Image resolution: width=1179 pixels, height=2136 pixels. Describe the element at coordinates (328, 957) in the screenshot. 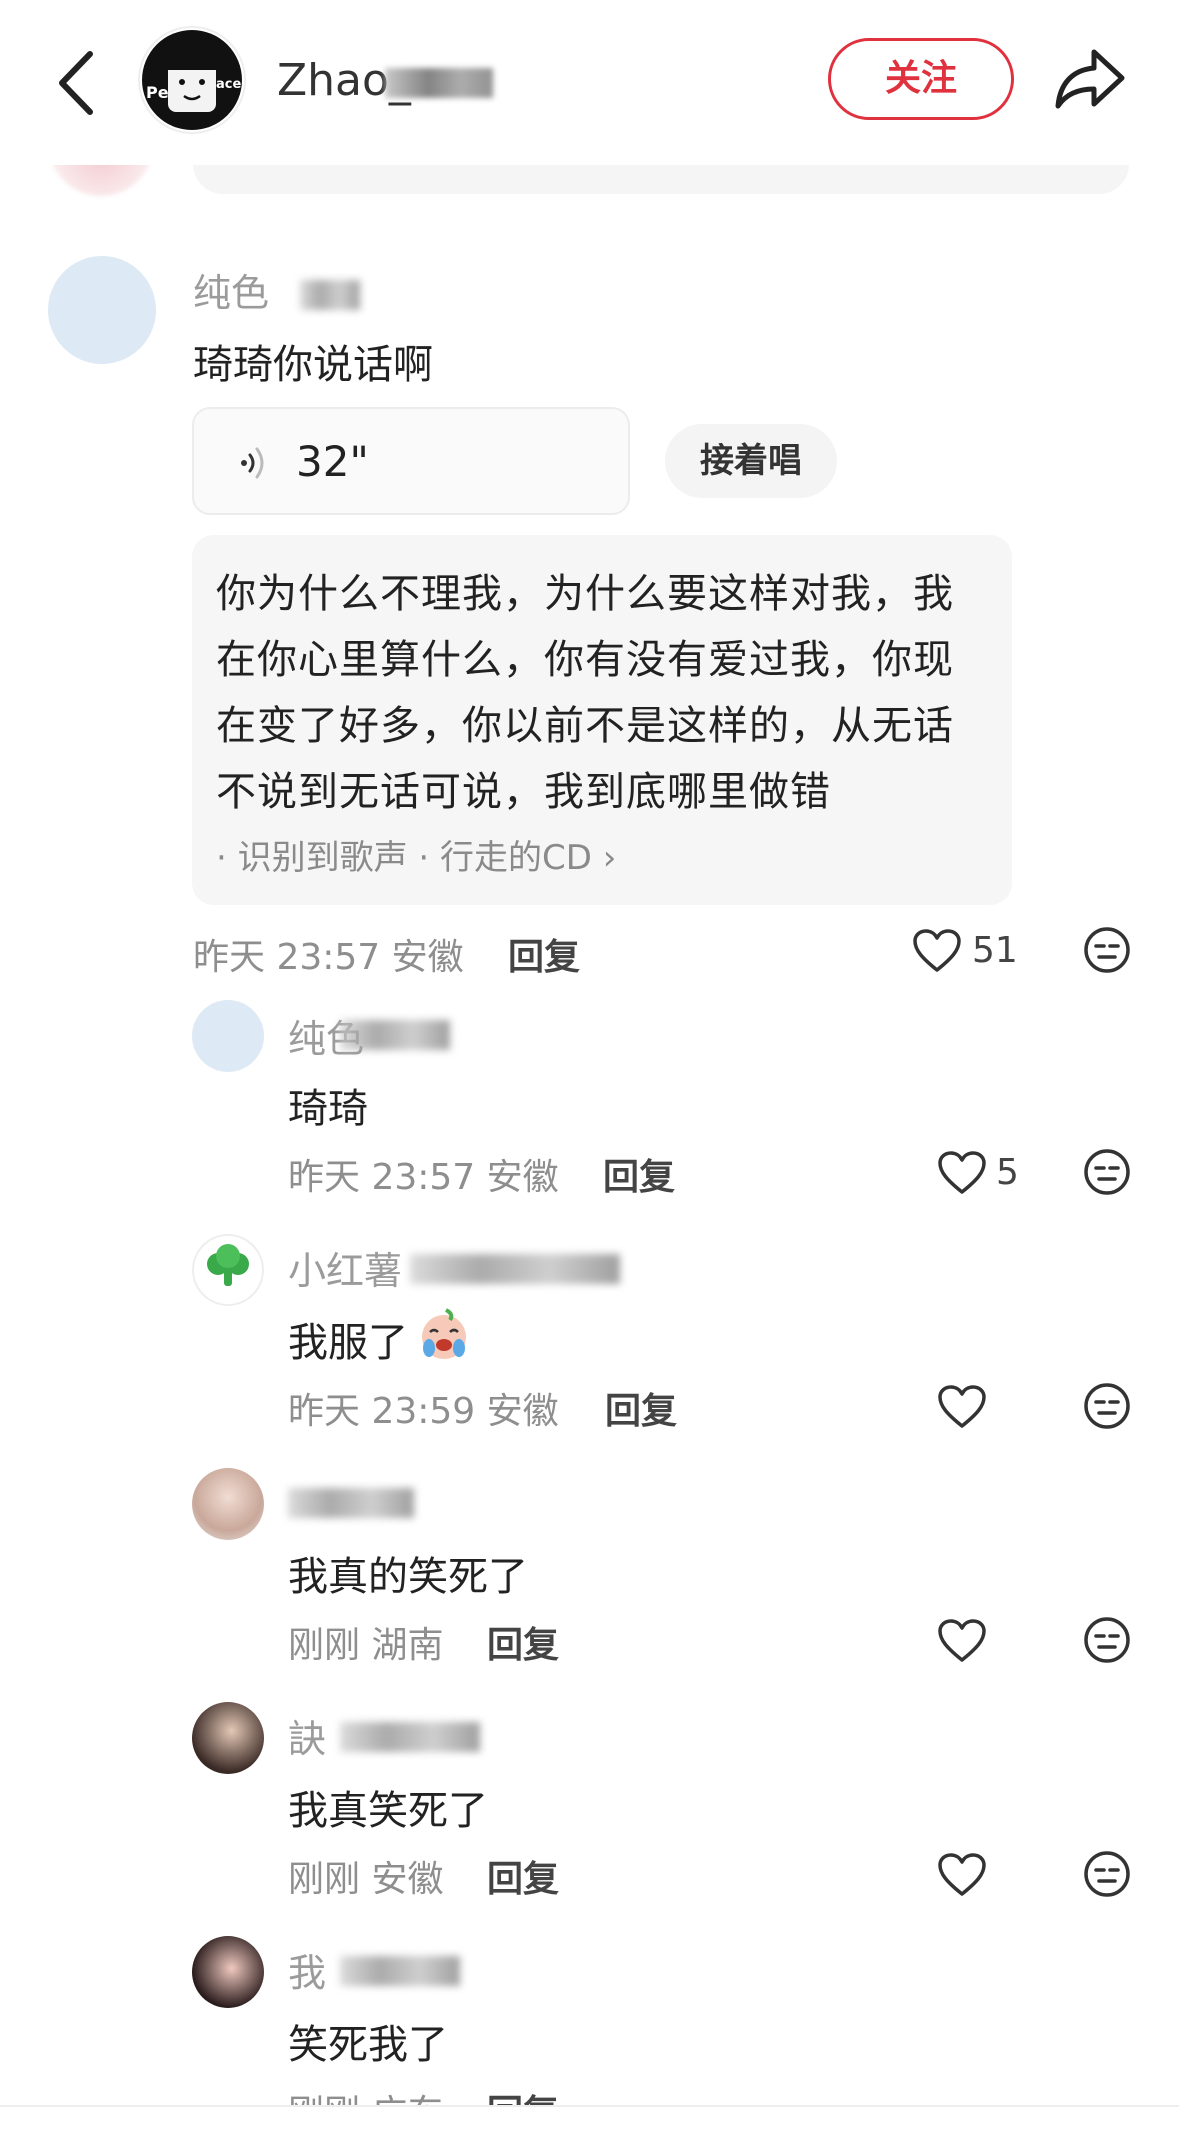

I see `comment-meta: 昨天 23:57 安徽` at that location.